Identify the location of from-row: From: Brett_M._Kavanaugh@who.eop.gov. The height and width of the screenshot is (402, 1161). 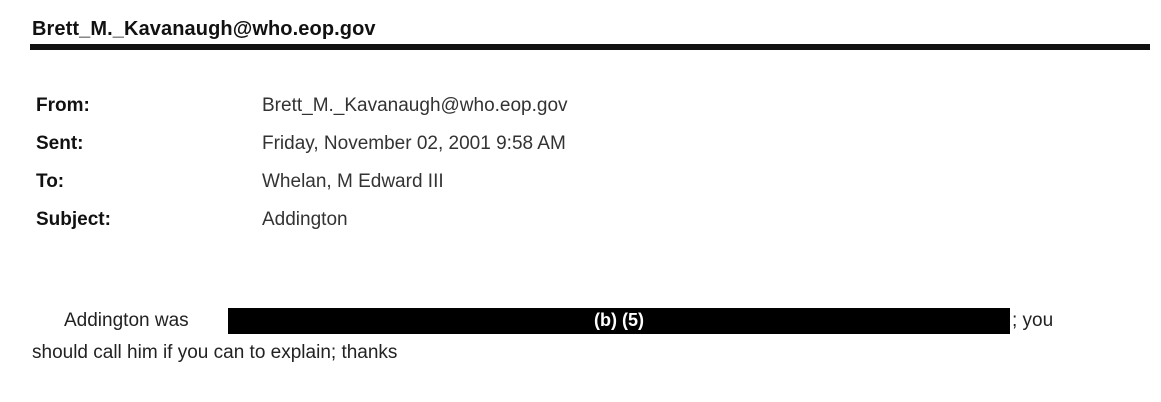
(550, 109).